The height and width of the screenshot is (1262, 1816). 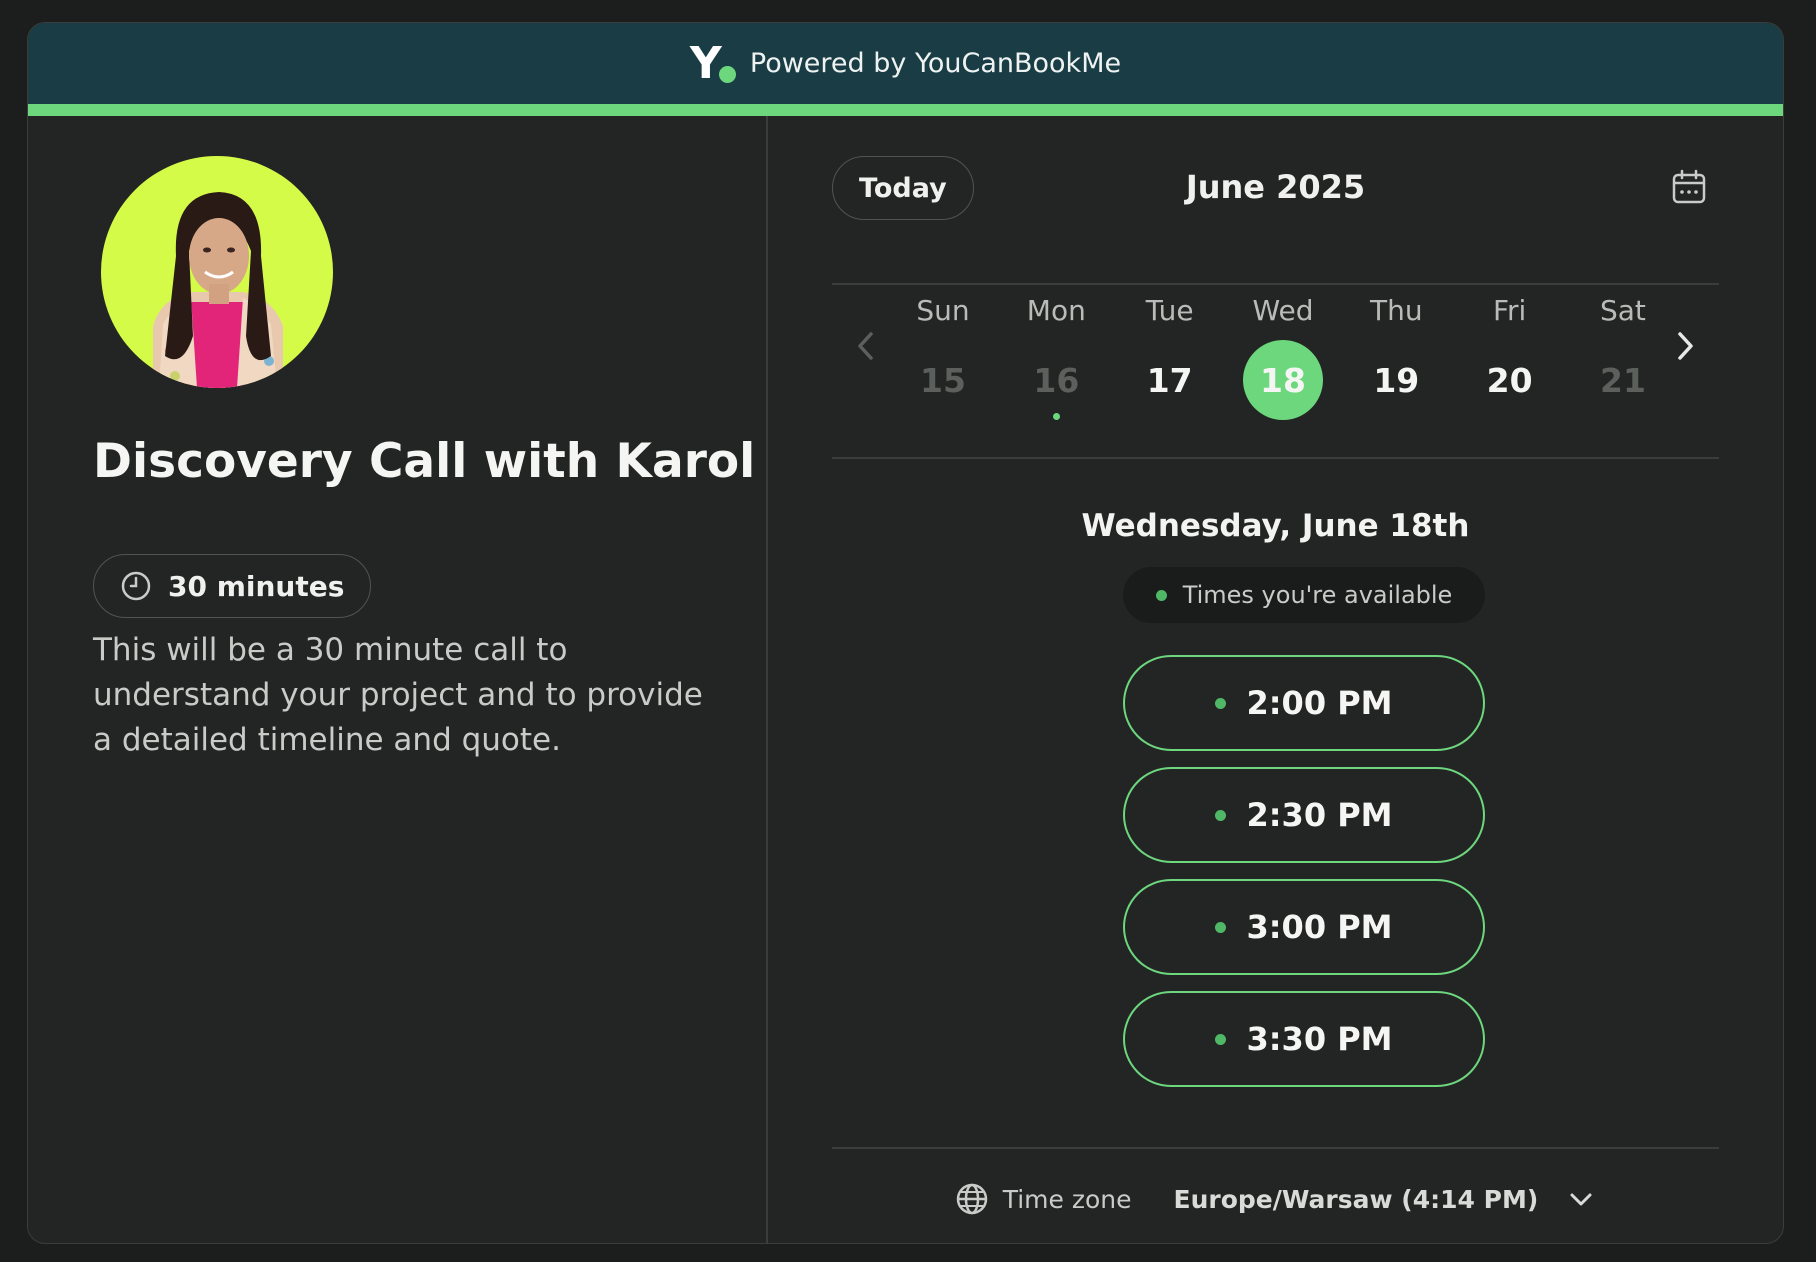 What do you see at coordinates (1170, 380) in the screenshot?
I see `day-number: 17` at bounding box center [1170, 380].